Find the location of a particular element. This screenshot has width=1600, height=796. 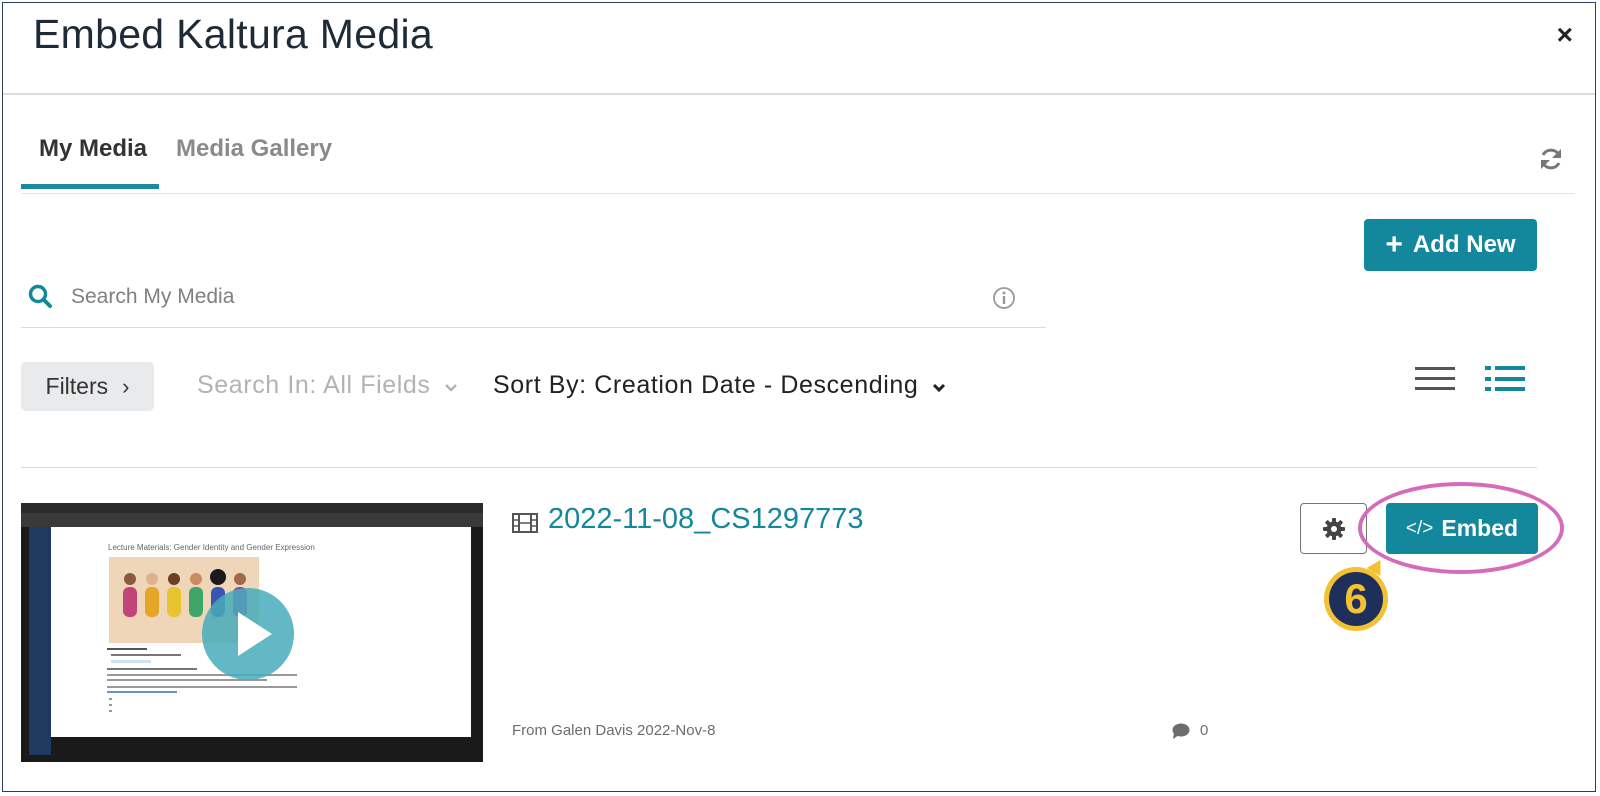

embed-button: </> Embed is located at coordinates (1462, 528).